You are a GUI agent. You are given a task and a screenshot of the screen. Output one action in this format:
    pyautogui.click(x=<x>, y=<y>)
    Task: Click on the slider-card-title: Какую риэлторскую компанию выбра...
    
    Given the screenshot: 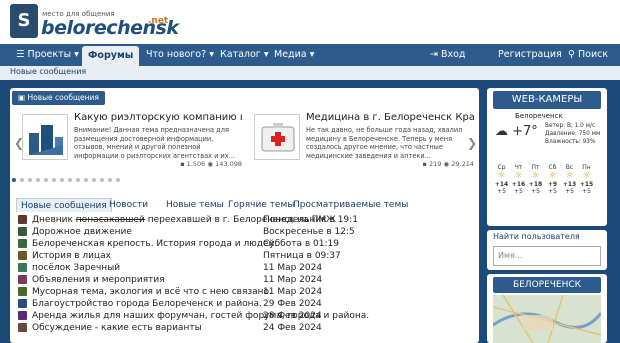 What is the action you would take?
    pyautogui.click(x=158, y=117)
    